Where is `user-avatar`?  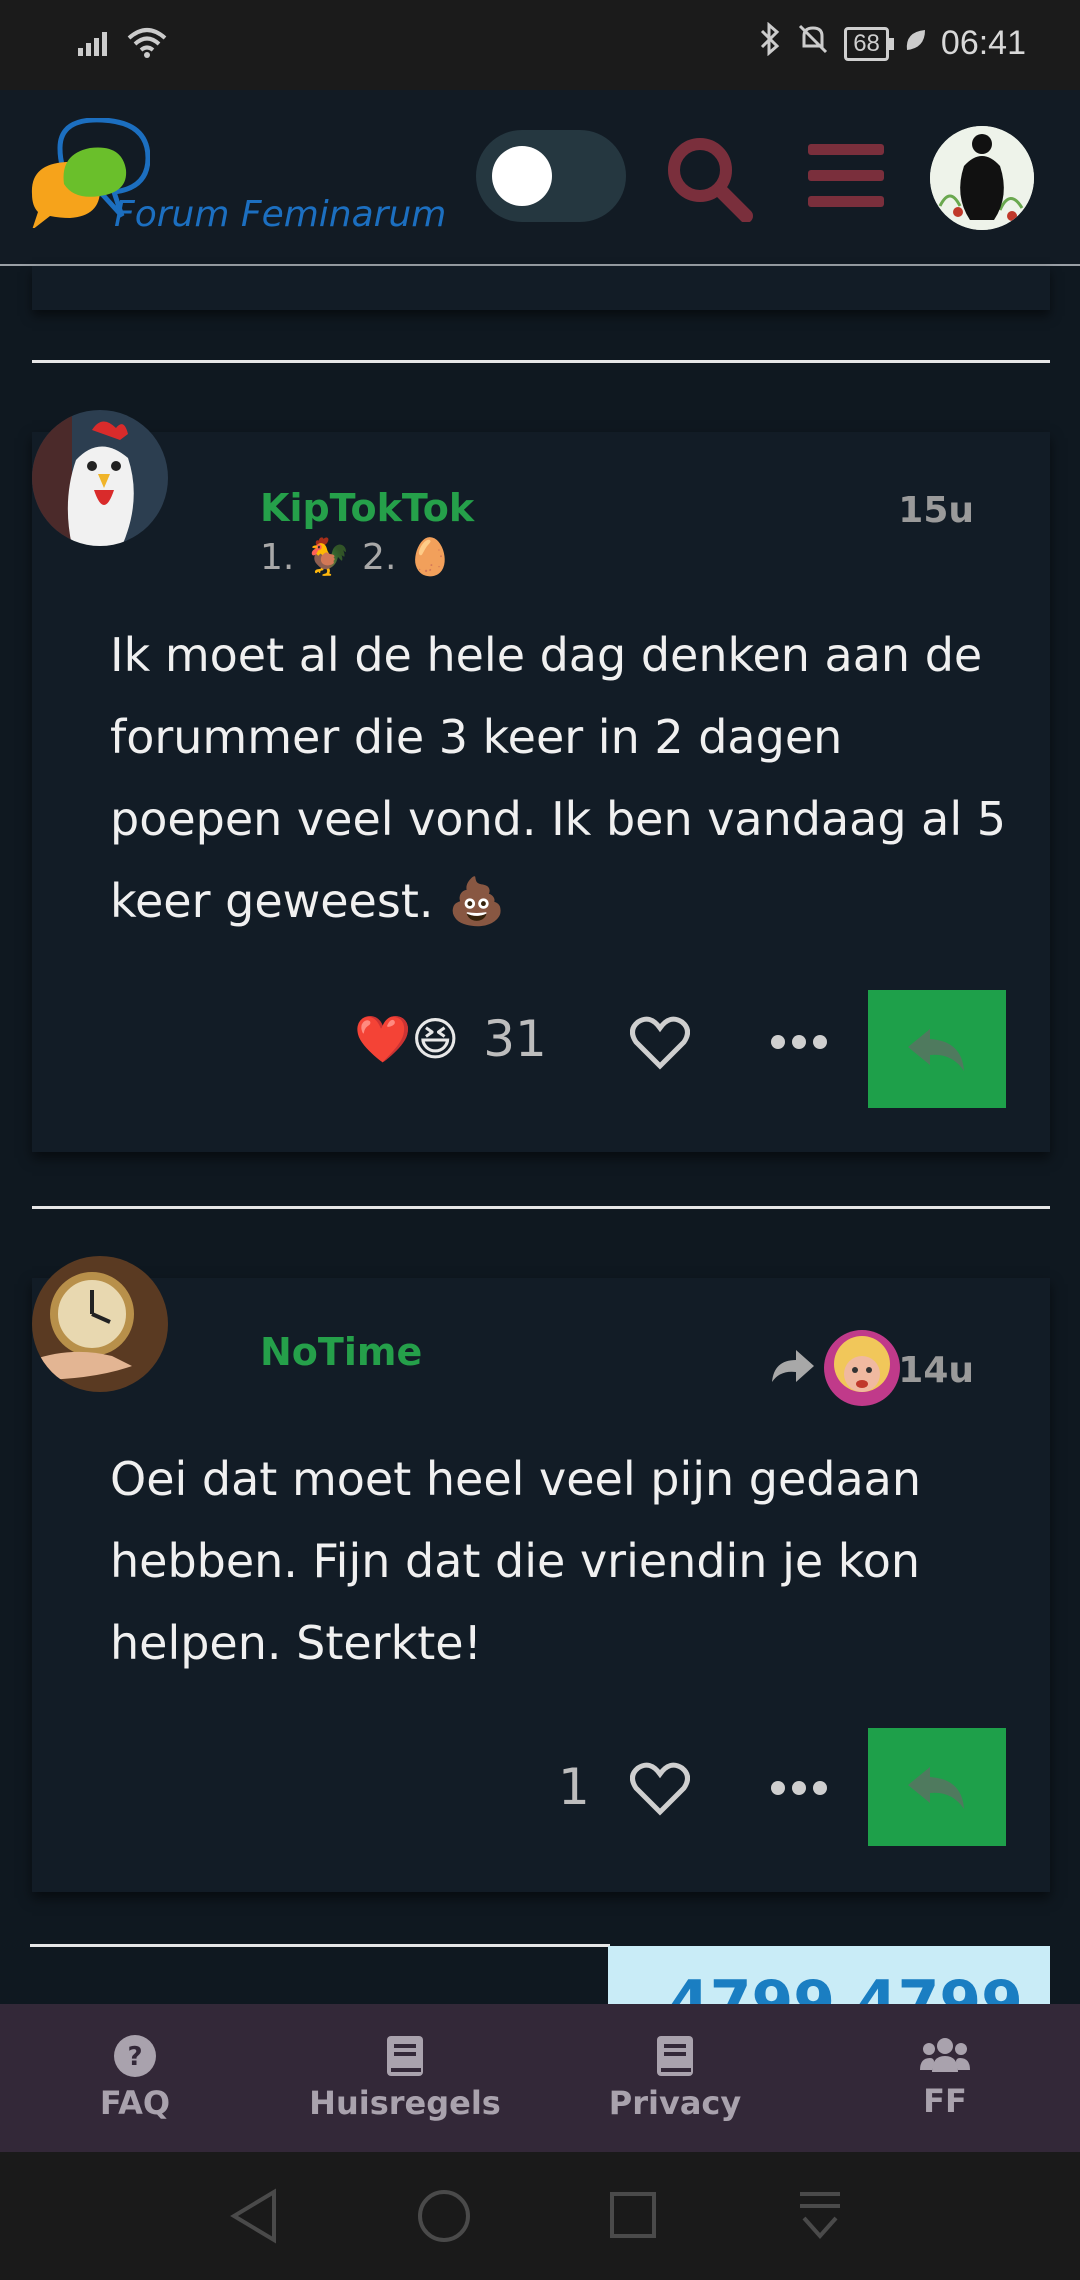 user-avatar is located at coordinates (982, 178).